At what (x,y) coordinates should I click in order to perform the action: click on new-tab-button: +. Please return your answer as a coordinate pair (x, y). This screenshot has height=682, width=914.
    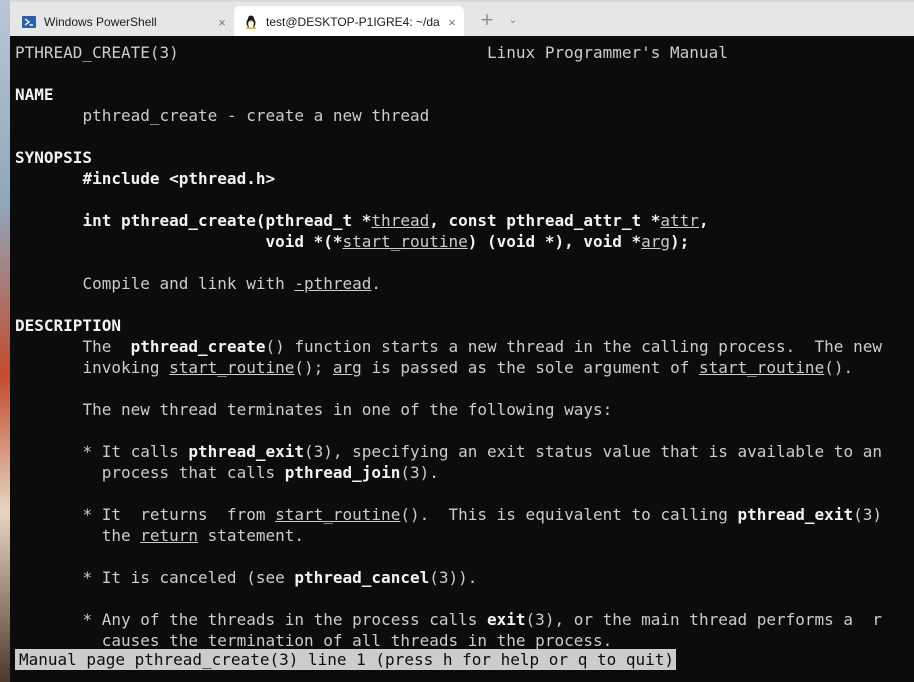
    Looking at the image, I should click on (487, 20).